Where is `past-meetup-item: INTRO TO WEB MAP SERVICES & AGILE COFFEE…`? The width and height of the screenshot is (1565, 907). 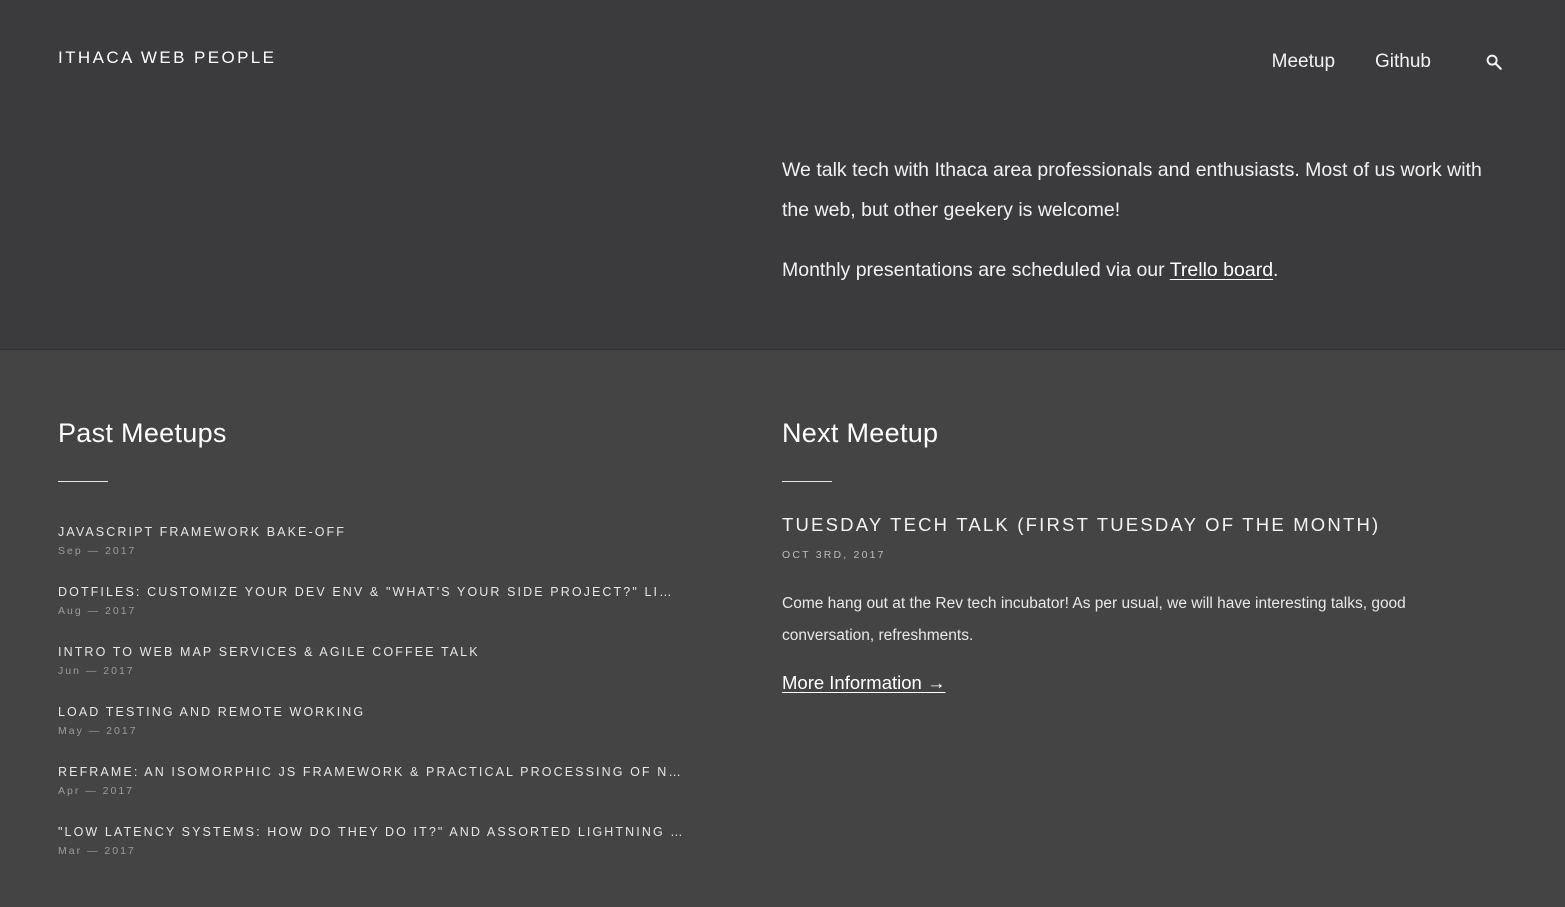 past-meetup-item: INTRO TO WEB MAP SERVICES & AGILE COFFEE… is located at coordinates (378, 674).